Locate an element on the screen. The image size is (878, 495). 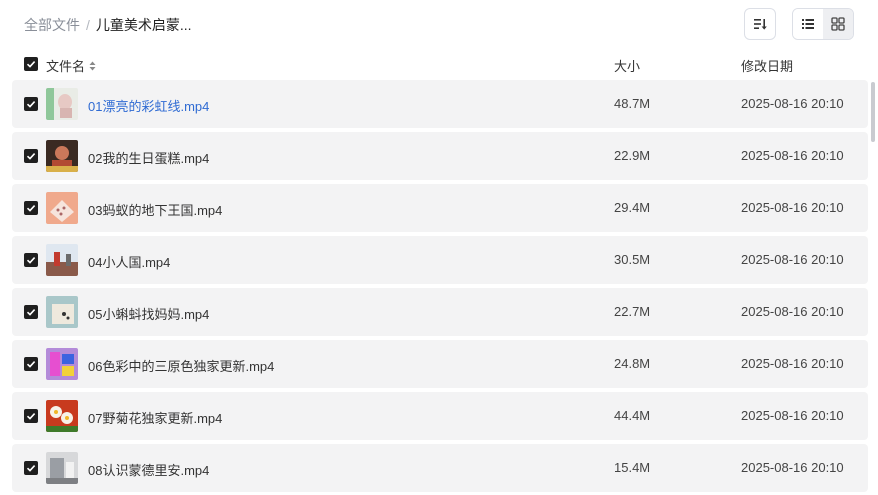
column-header-name: 文件名 is located at coordinates (71, 65).